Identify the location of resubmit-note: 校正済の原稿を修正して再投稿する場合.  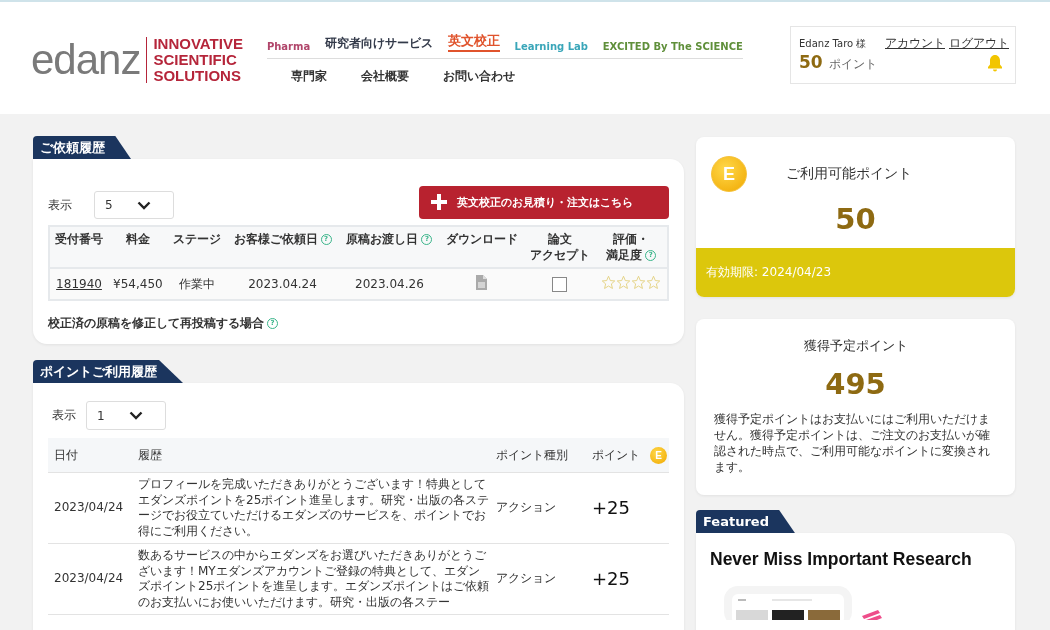
(156, 323).